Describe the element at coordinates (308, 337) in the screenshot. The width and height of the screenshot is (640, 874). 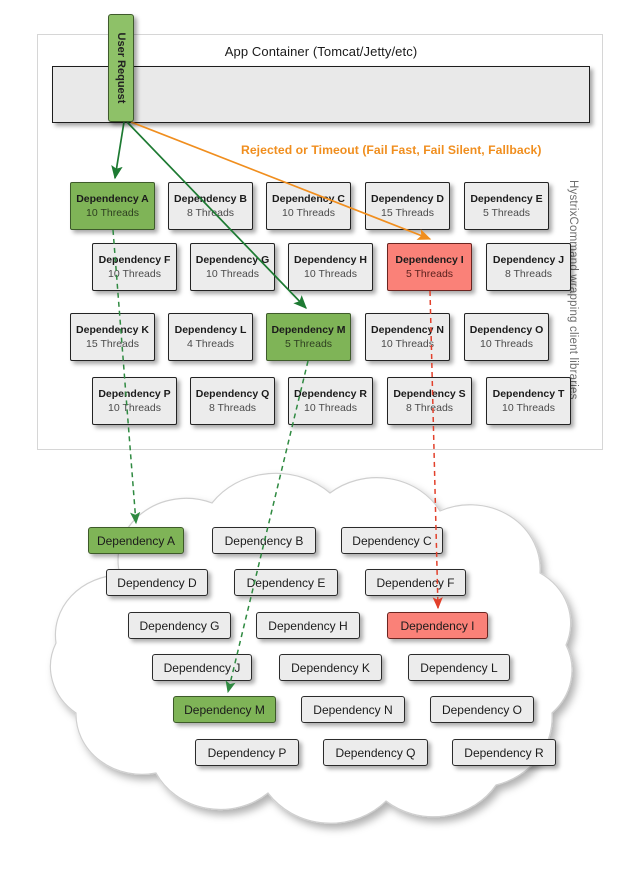
I see `app-dependency-box: Dependency M 5 Threads` at that location.